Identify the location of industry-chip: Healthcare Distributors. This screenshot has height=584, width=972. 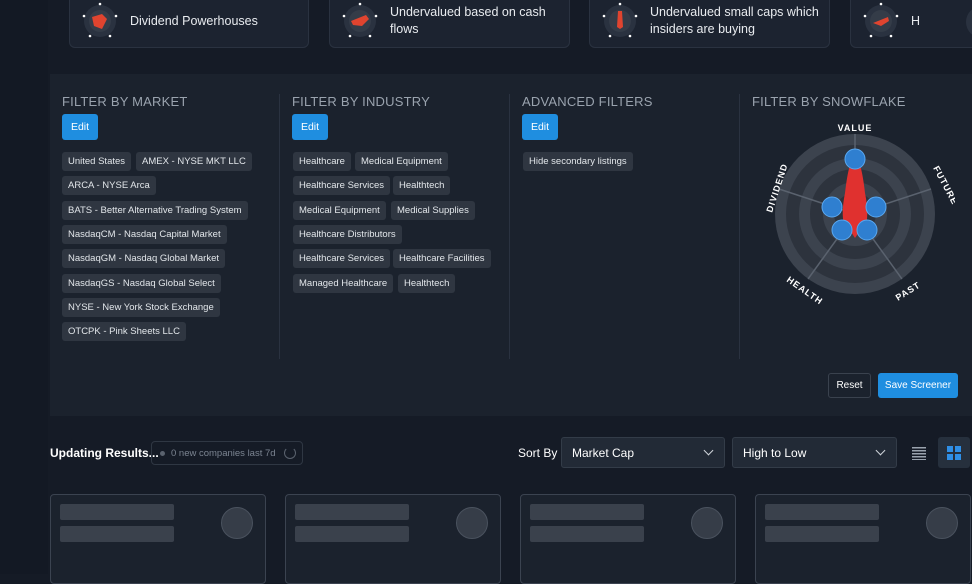
(347, 234).